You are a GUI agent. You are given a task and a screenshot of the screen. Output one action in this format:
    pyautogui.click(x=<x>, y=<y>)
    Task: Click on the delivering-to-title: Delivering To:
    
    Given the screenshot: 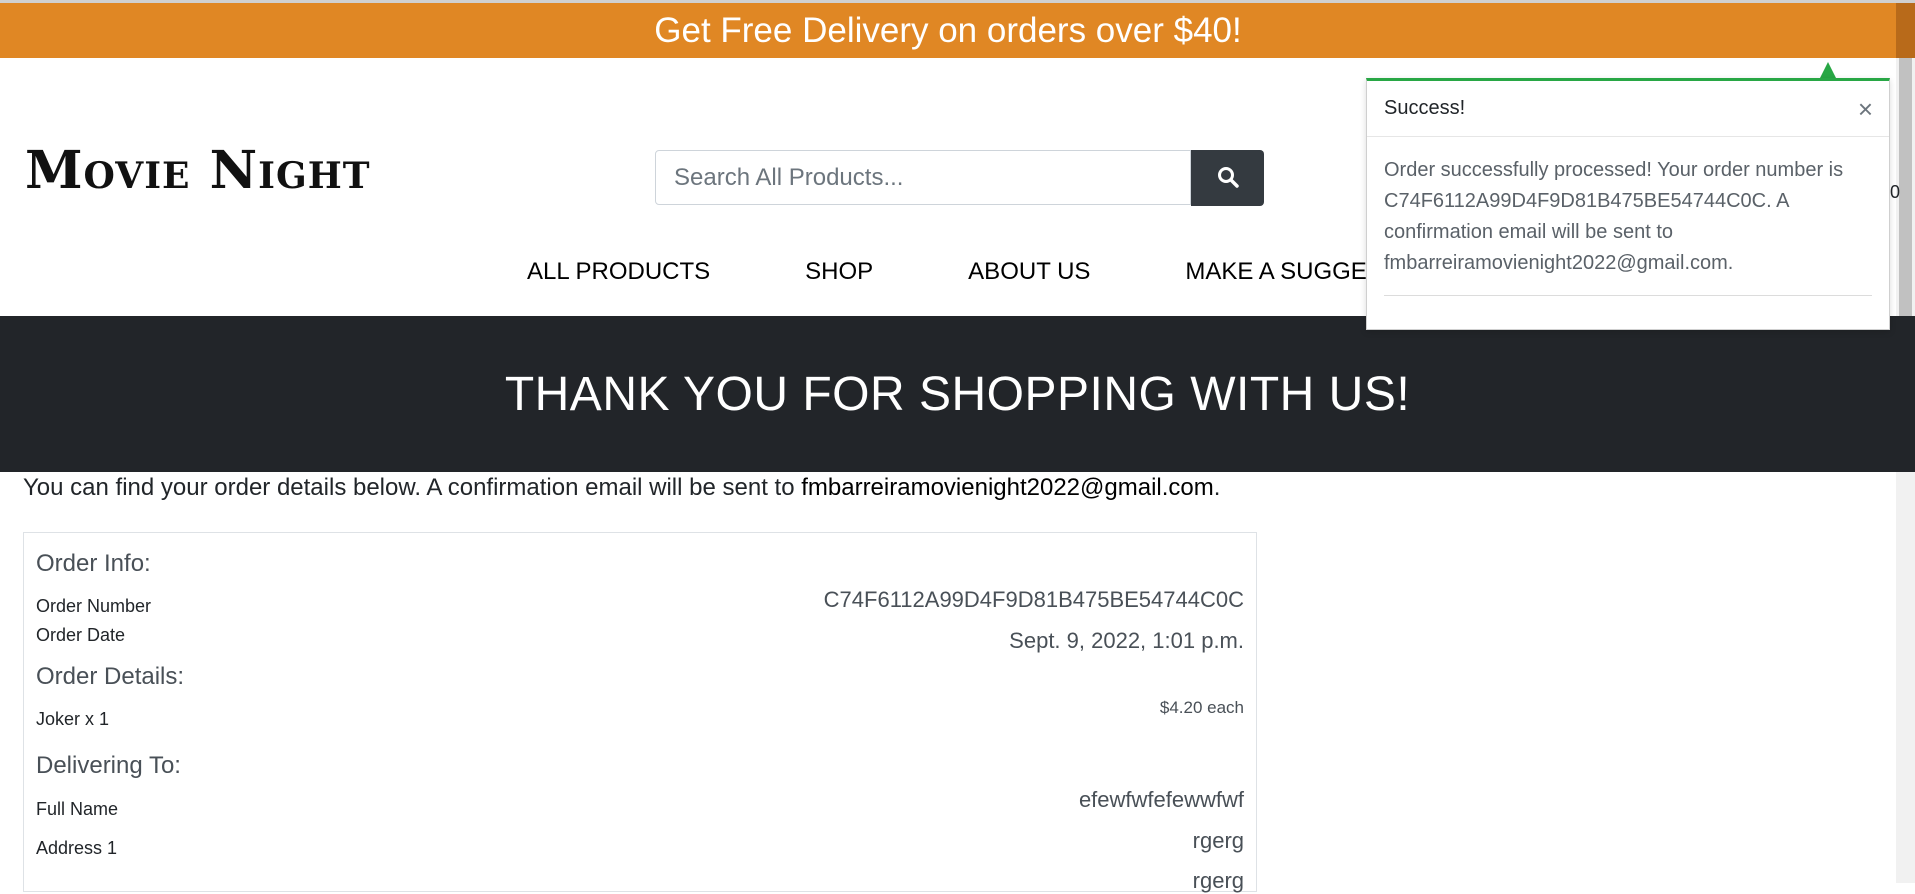 What is the action you would take?
    pyautogui.click(x=108, y=765)
    